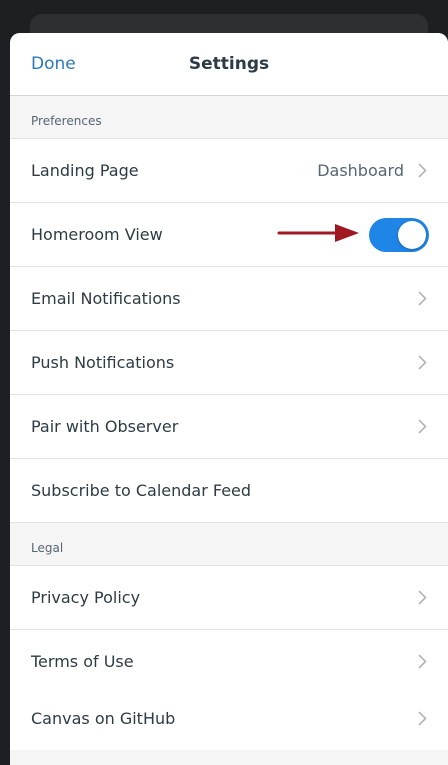  I want to click on row-homeroom-view: Homeroom View, so click(229, 235).